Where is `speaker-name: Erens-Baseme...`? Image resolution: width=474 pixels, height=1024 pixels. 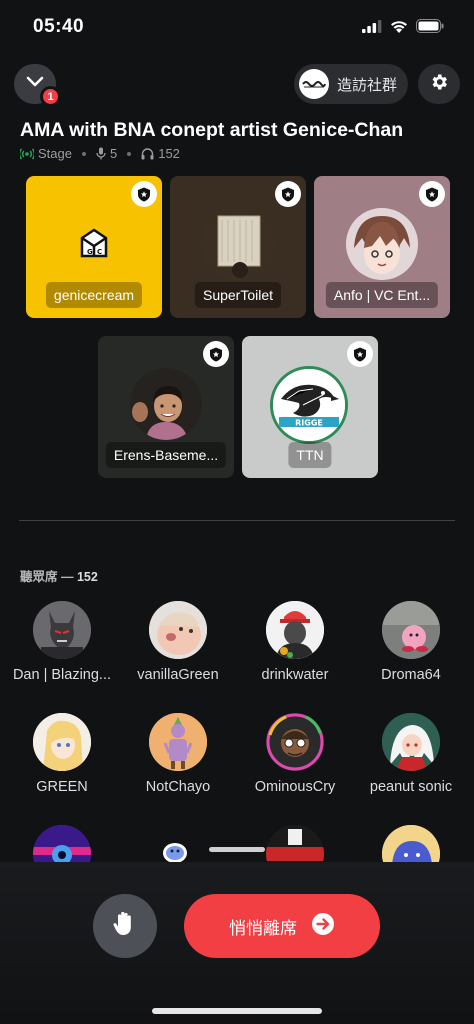
speaker-name: Erens-Baseme... is located at coordinates (166, 455).